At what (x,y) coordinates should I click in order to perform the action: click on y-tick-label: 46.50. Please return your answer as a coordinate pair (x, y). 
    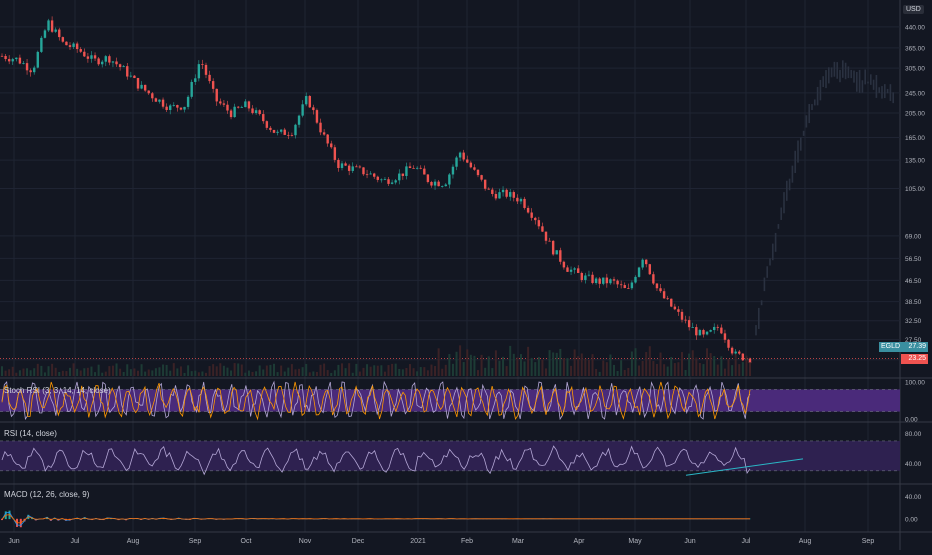
    Looking at the image, I should click on (913, 281).